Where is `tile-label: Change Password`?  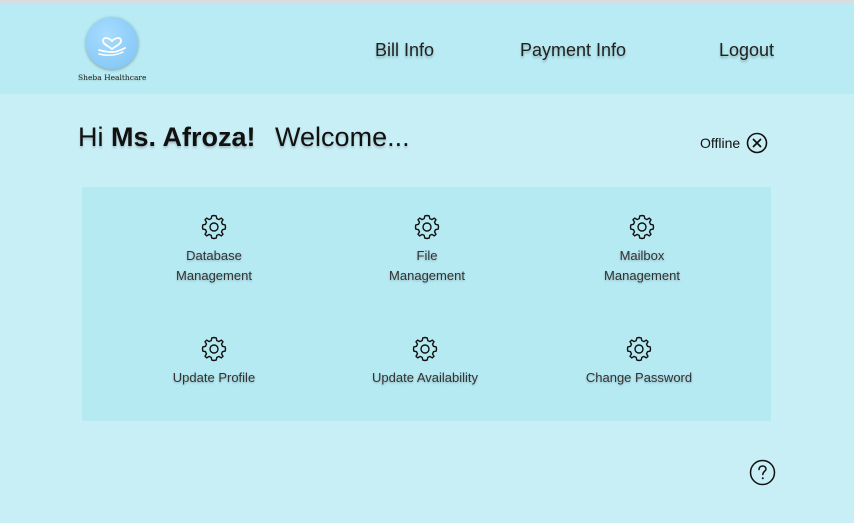
tile-label: Change Password is located at coordinates (639, 377).